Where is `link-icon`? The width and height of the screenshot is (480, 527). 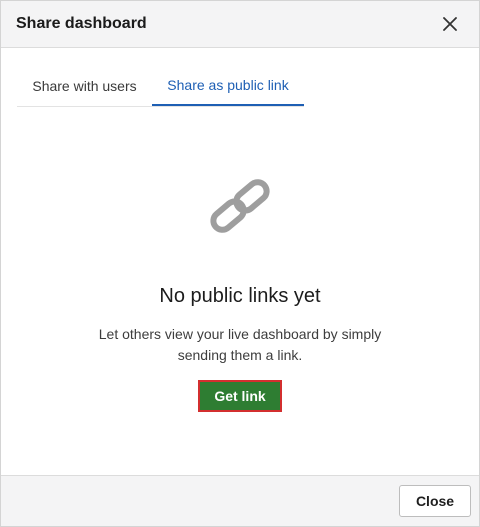
link-icon is located at coordinates (240, 206).